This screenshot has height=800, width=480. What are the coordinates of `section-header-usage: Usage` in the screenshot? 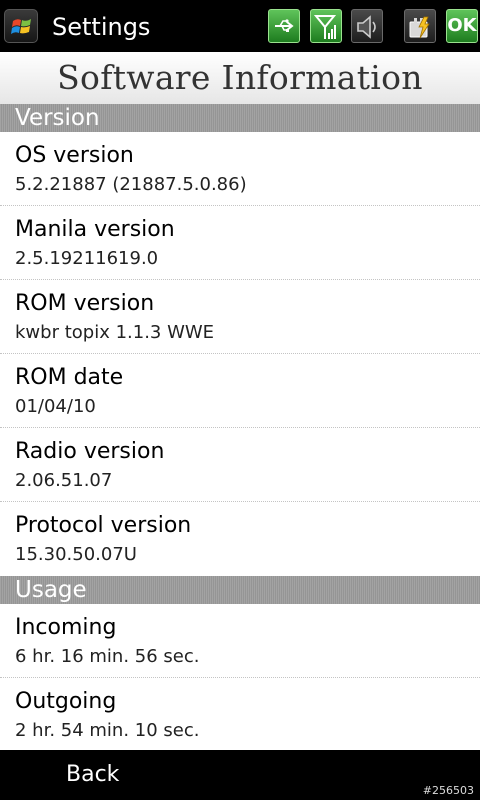 It's located at (240, 590).